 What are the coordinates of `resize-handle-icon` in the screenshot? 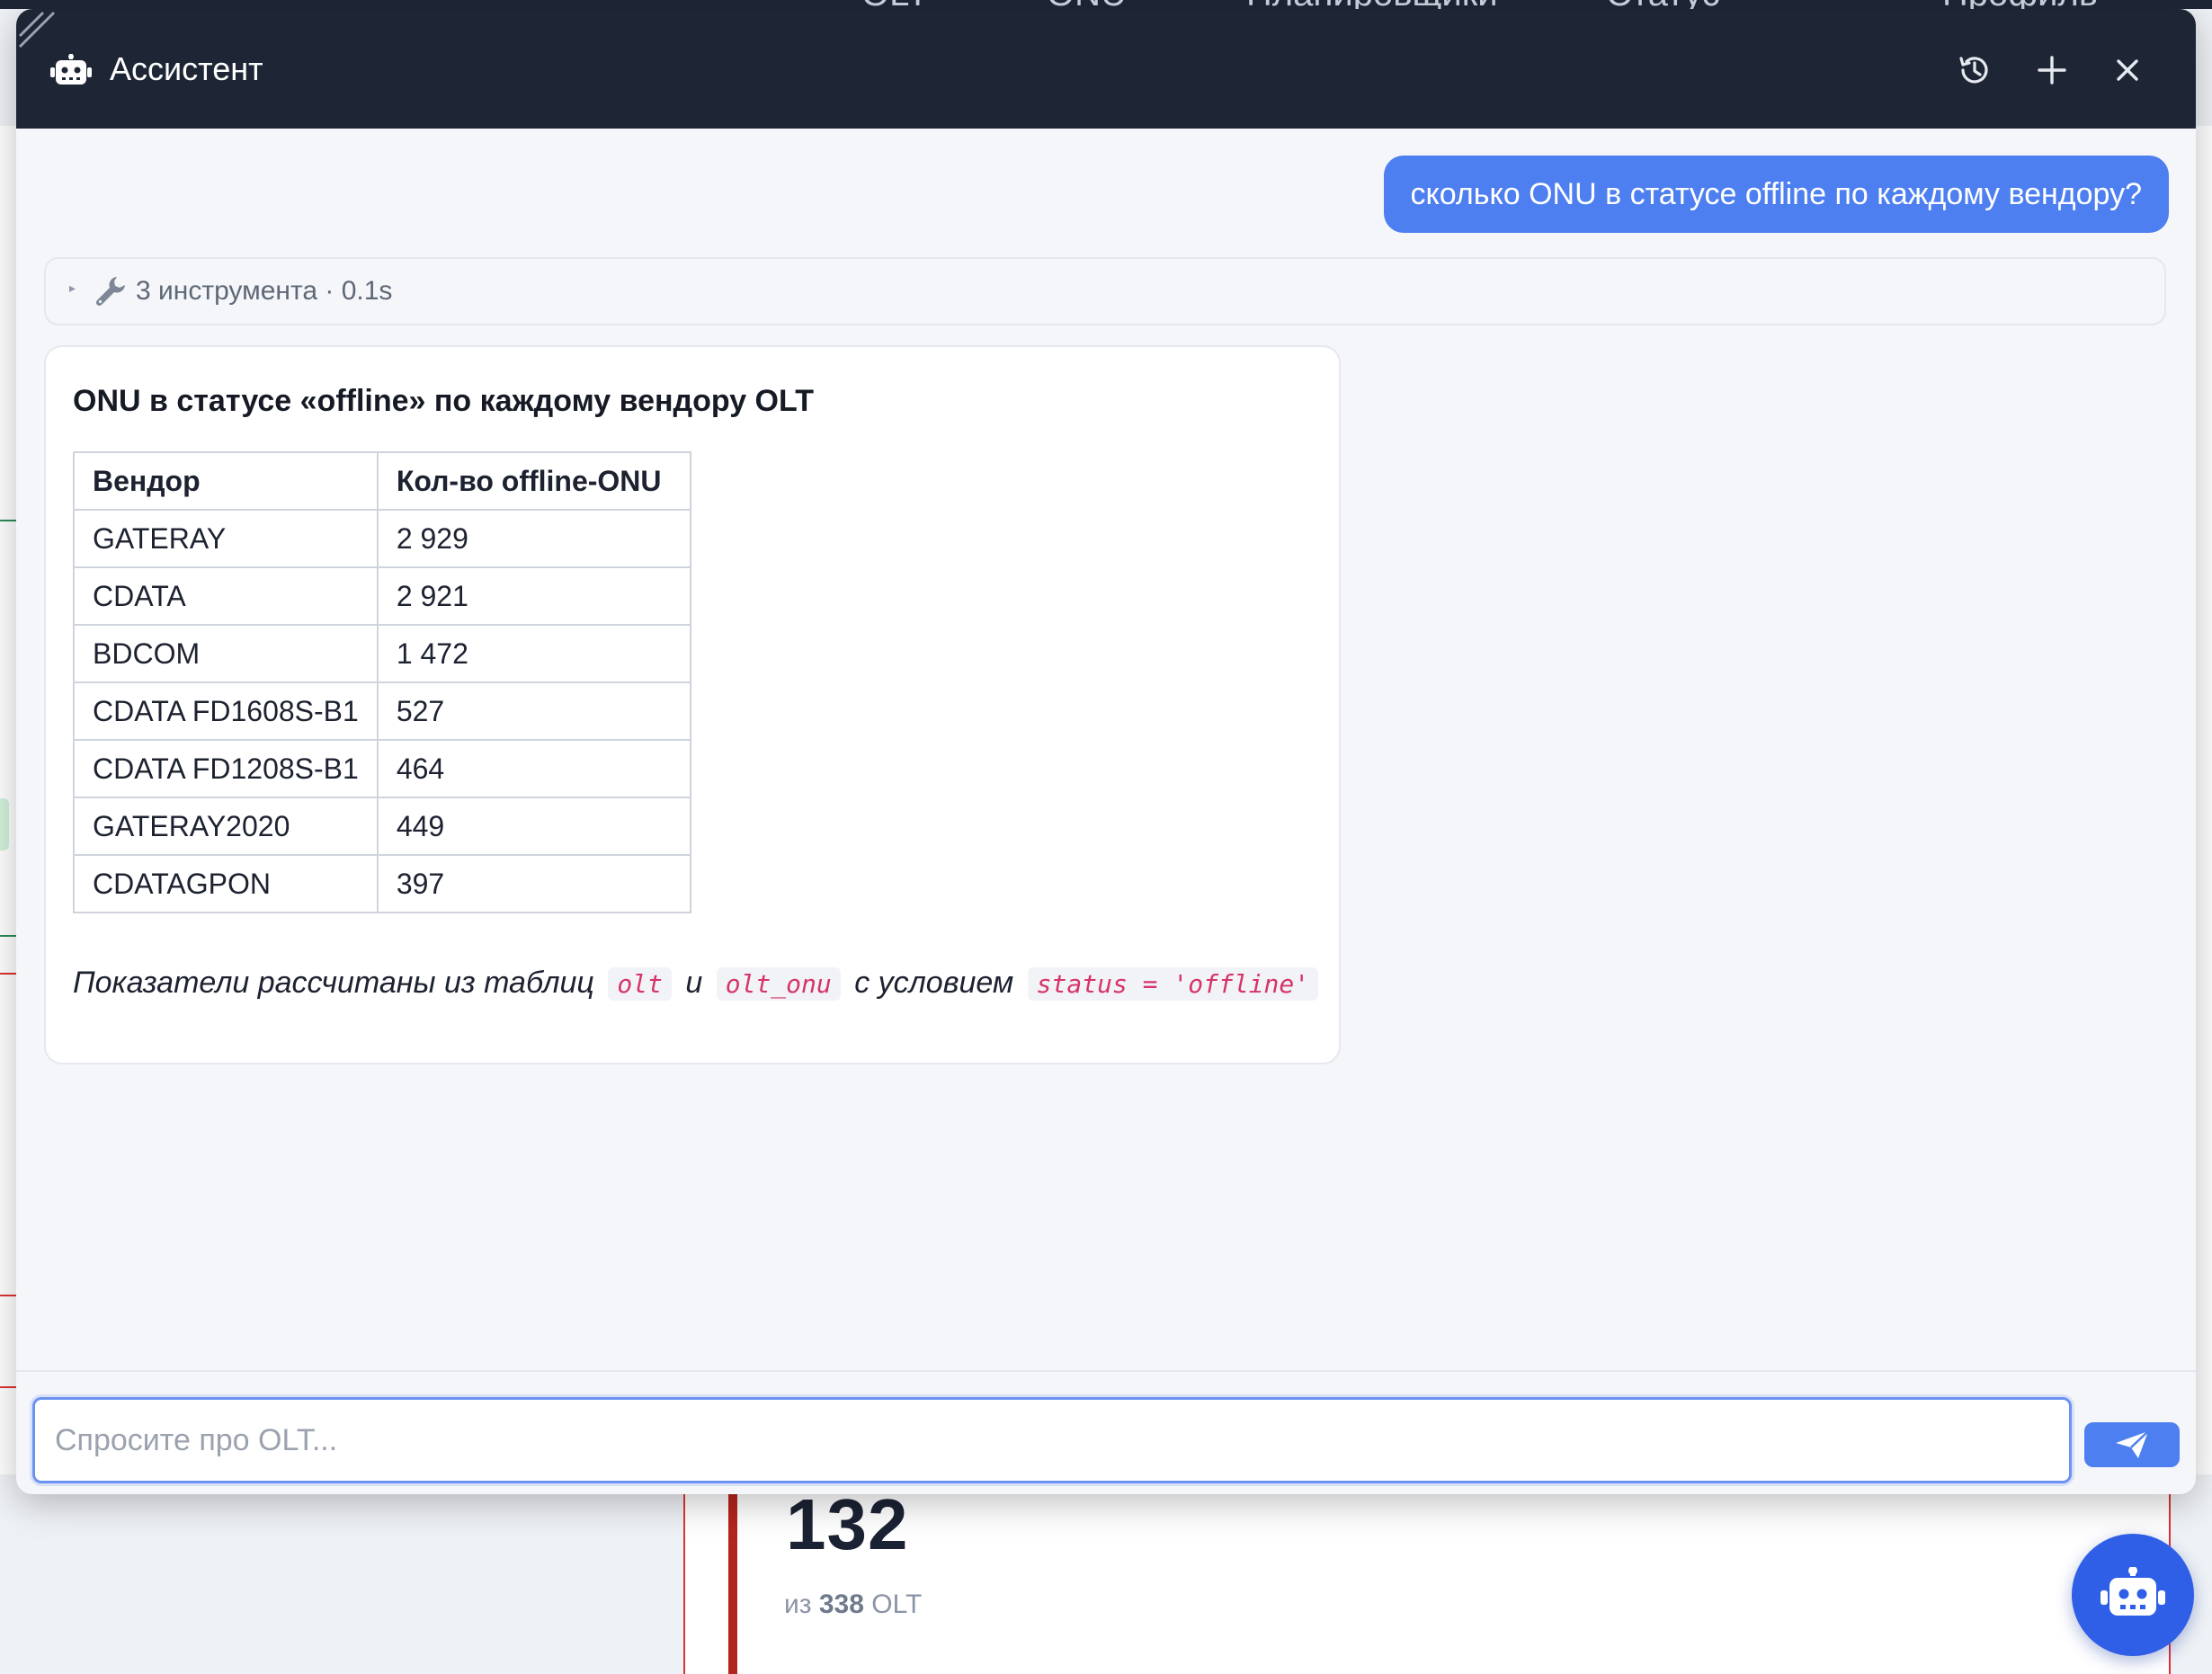 It's located at (36, 29).